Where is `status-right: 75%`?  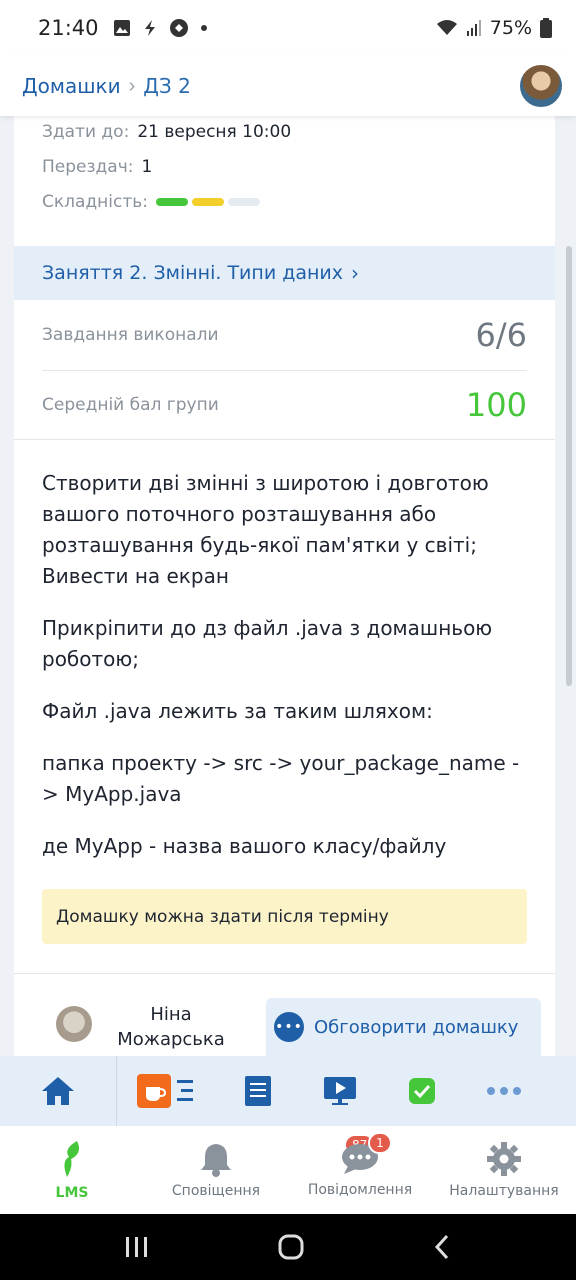 status-right: 75% is located at coordinates (494, 28).